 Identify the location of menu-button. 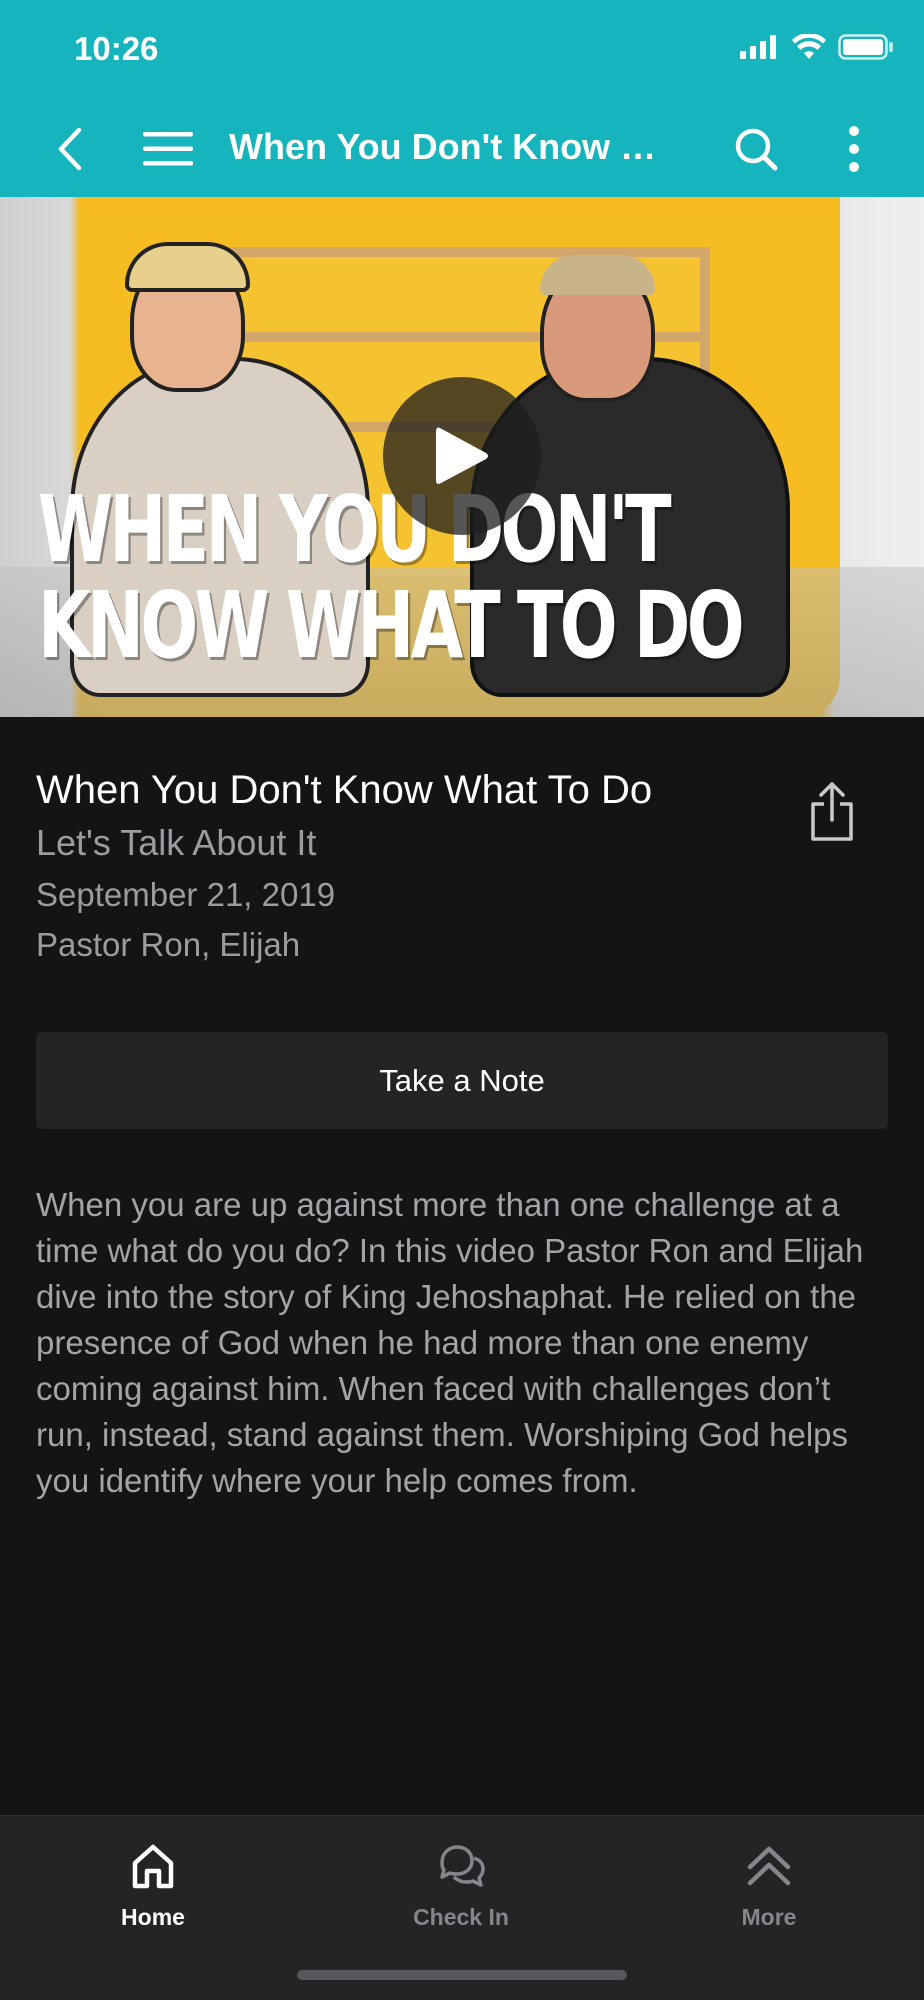
(168, 148).